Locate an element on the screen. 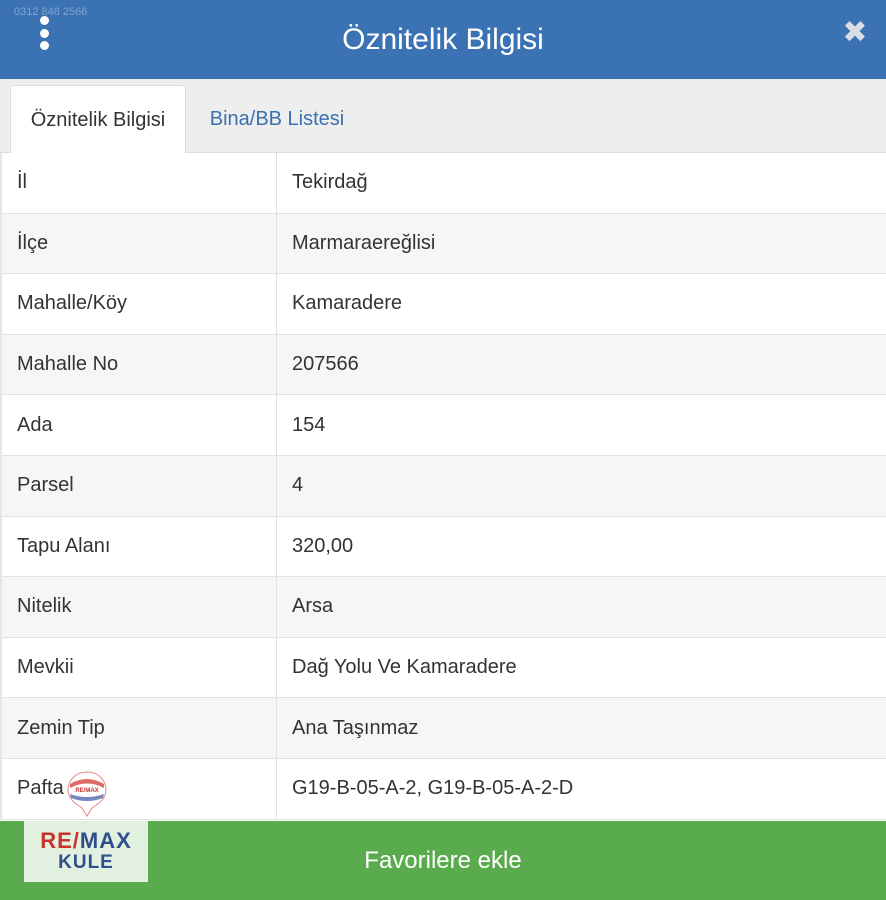 This screenshot has height=900, width=886. dialog-title: Öznitelik Bilgisi is located at coordinates (443, 39).